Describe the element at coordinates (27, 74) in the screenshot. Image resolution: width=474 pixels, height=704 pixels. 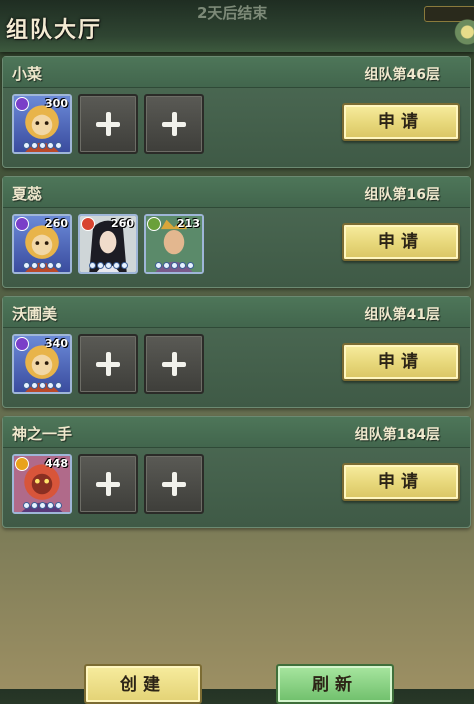
I see `team-name: 小菜` at that location.